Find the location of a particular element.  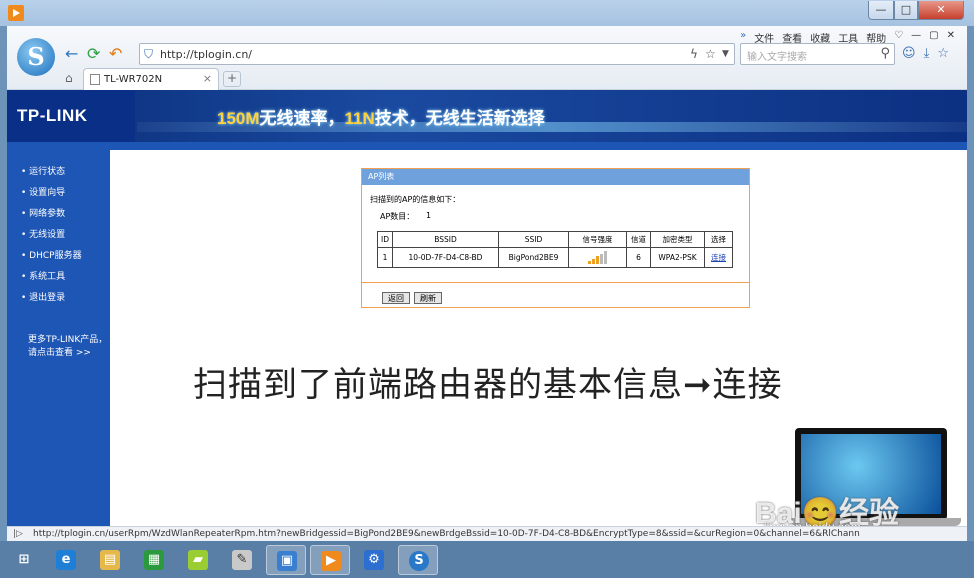

start-button: ⊞ is located at coordinates (24, 560).